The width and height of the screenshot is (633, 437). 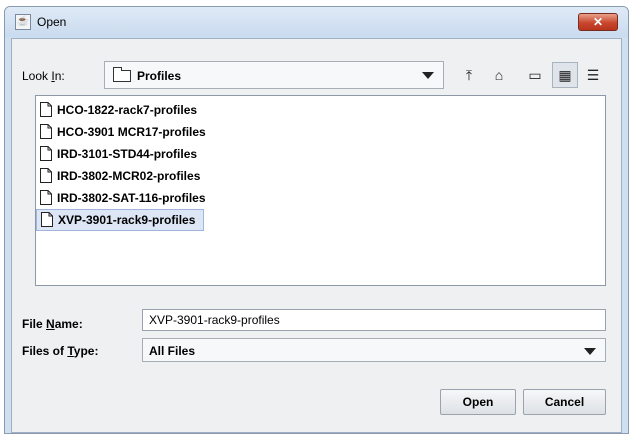 What do you see at coordinates (316, 22) in the screenshot?
I see `title-bar: ☕ Open ✕` at bounding box center [316, 22].